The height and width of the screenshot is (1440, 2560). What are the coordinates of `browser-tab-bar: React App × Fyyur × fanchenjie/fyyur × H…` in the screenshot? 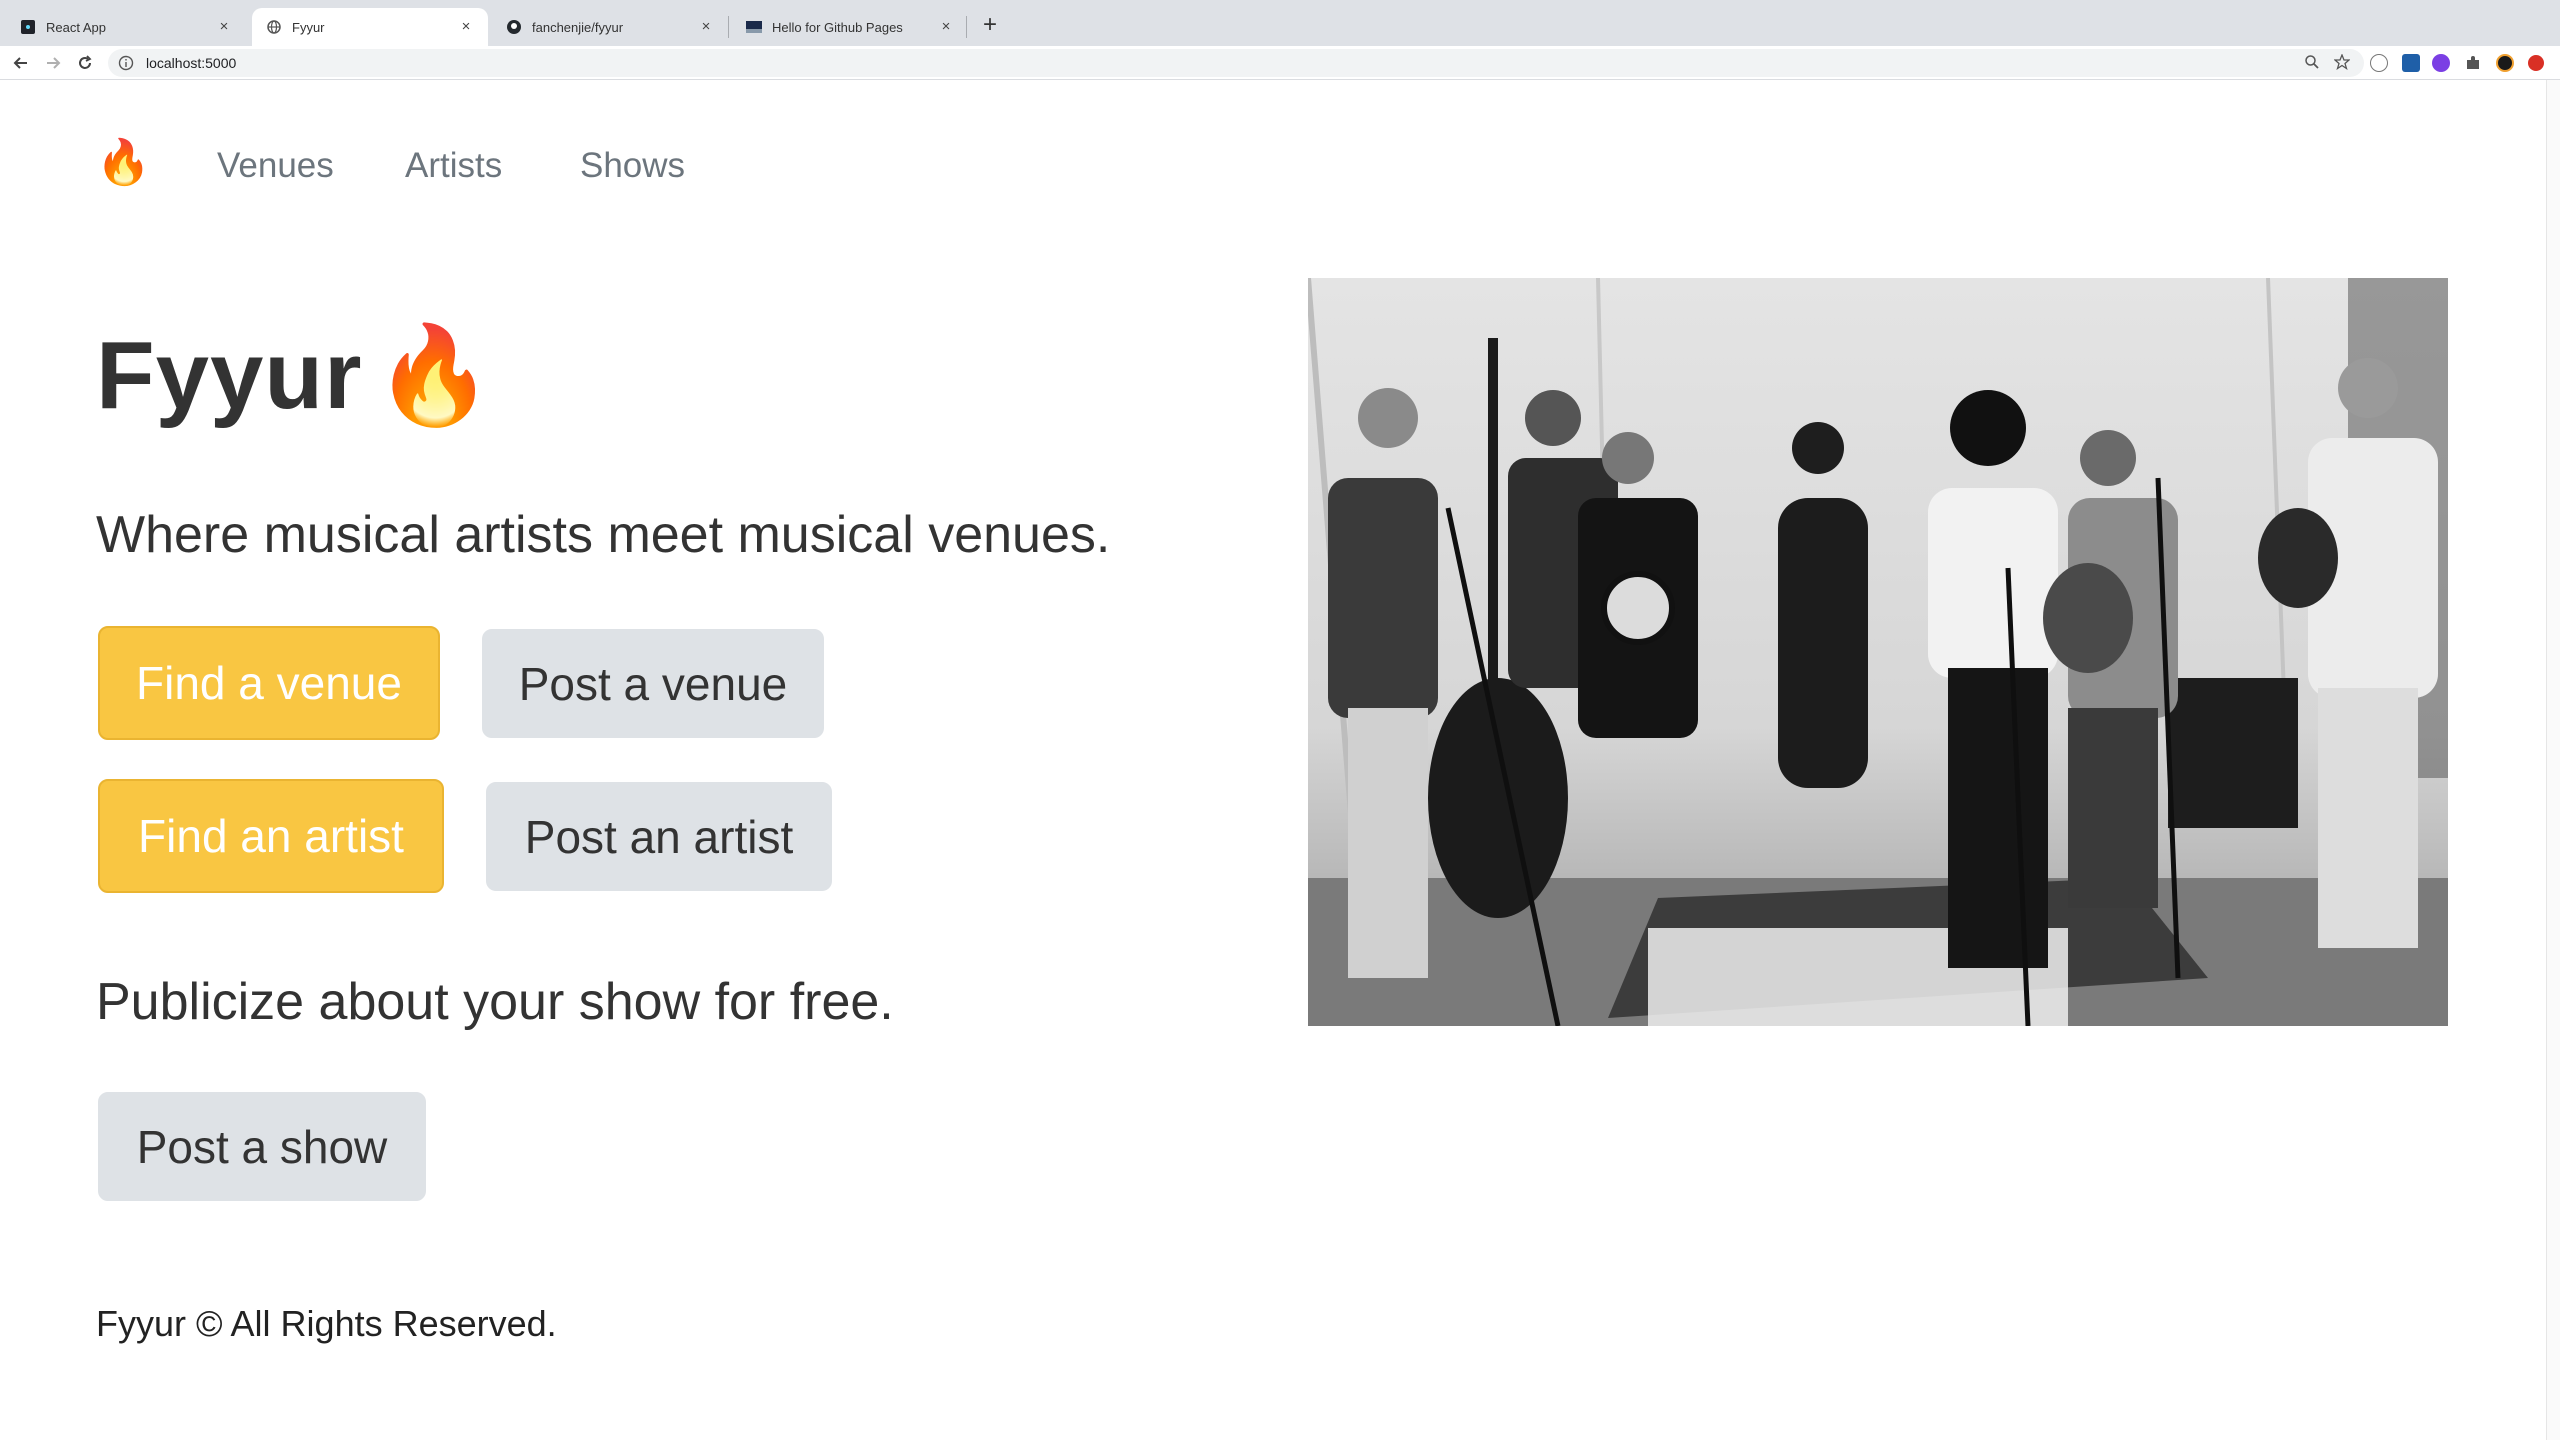 It's located at (1280, 23).